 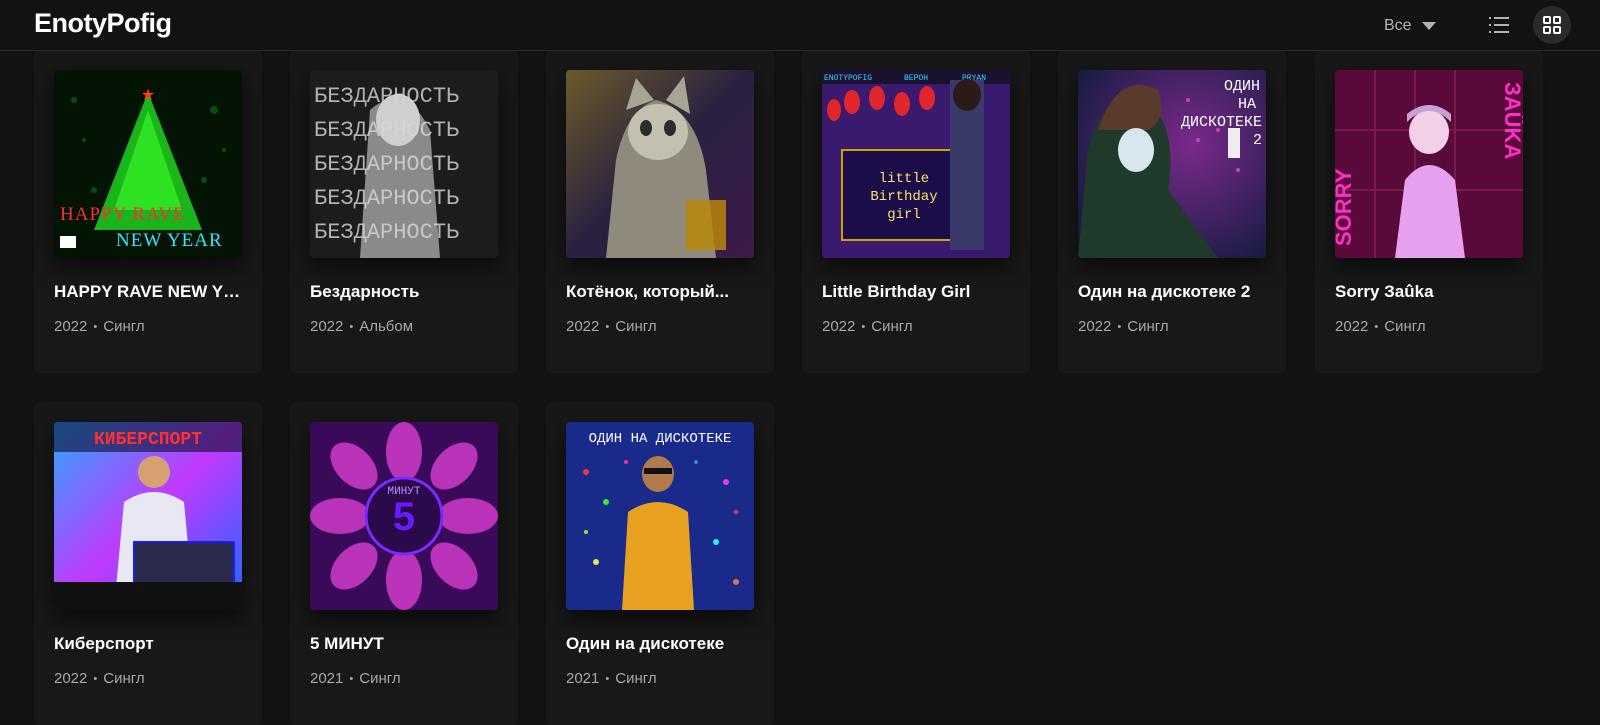 What do you see at coordinates (848, 78) in the screenshot?
I see `cover-text: ENOTYPOFIG` at bounding box center [848, 78].